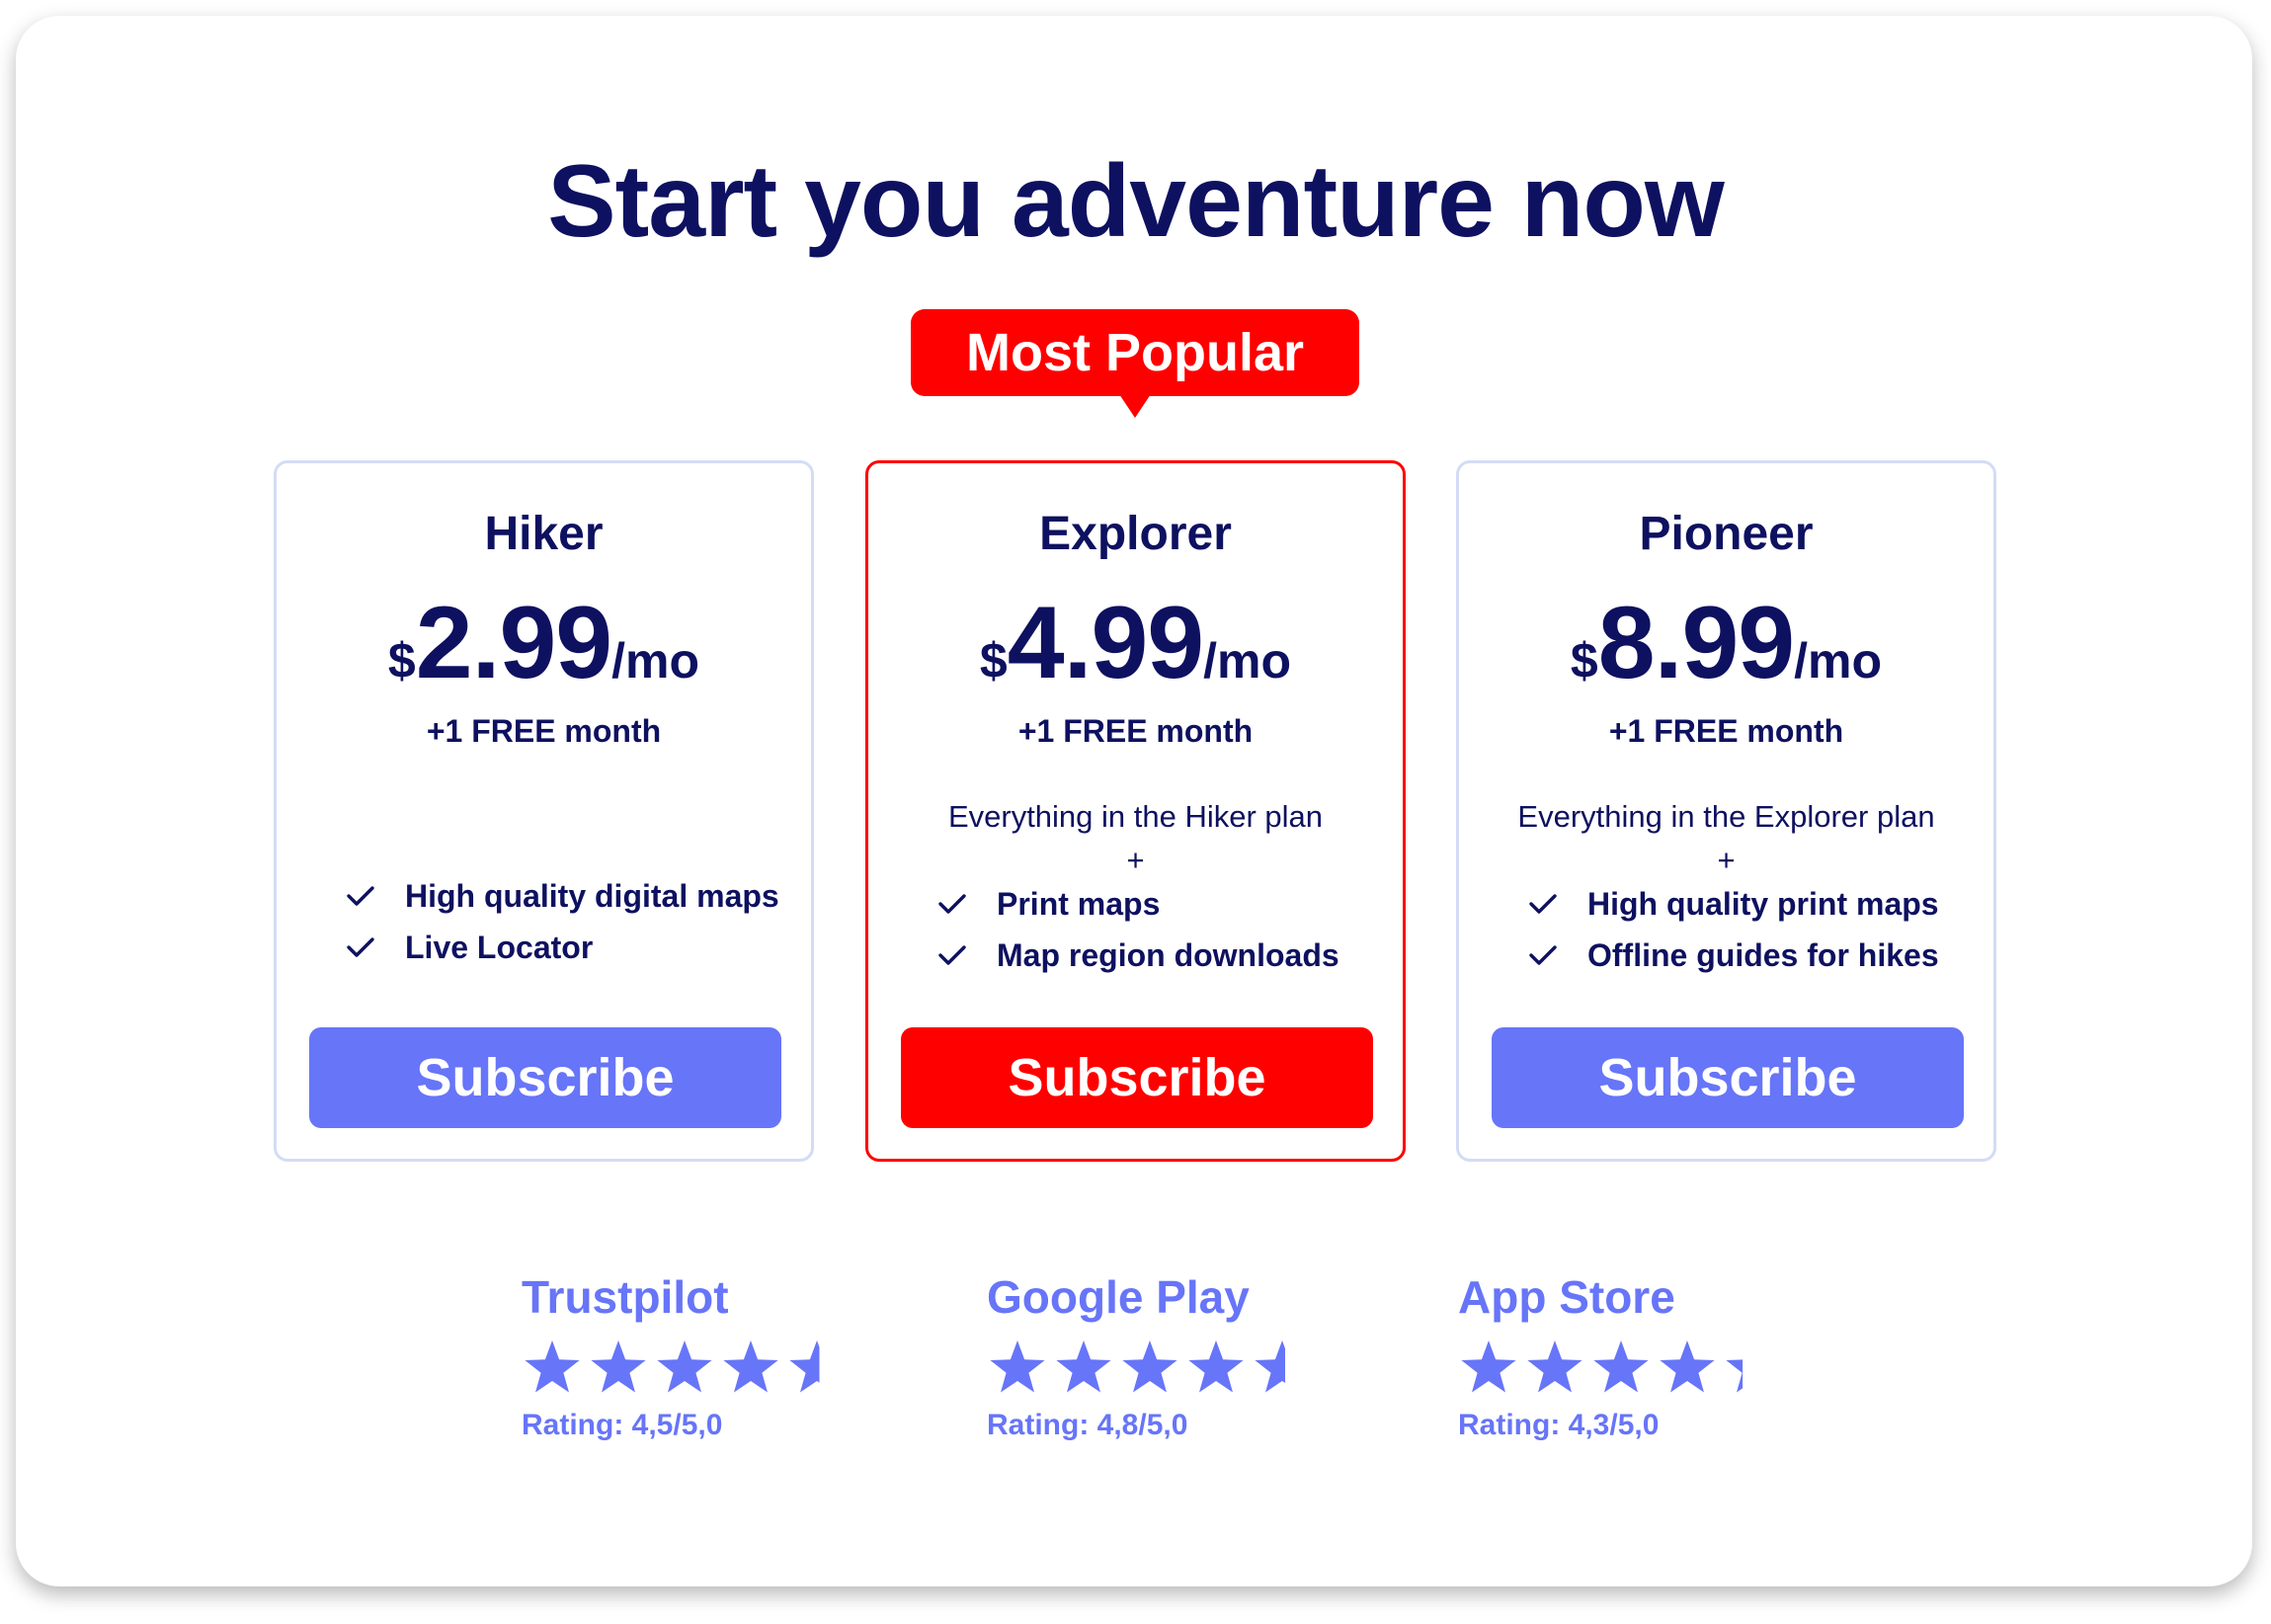 This screenshot has height=1624, width=2271. I want to click on plan-price: $4.99/mo, so click(1135, 643).